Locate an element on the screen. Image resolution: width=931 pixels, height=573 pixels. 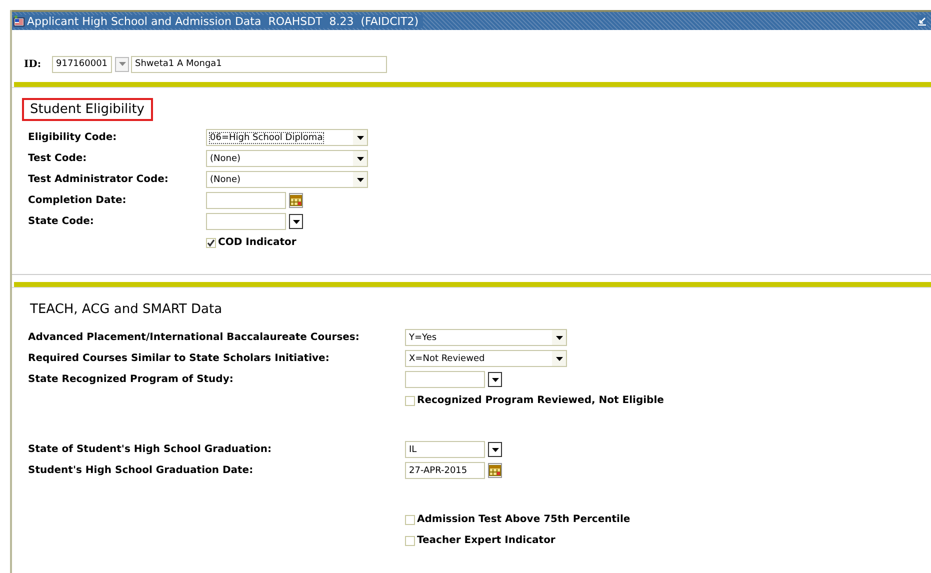
checkbox-label: Recognized Program Reviewed, Not Eligible is located at coordinates (540, 400).